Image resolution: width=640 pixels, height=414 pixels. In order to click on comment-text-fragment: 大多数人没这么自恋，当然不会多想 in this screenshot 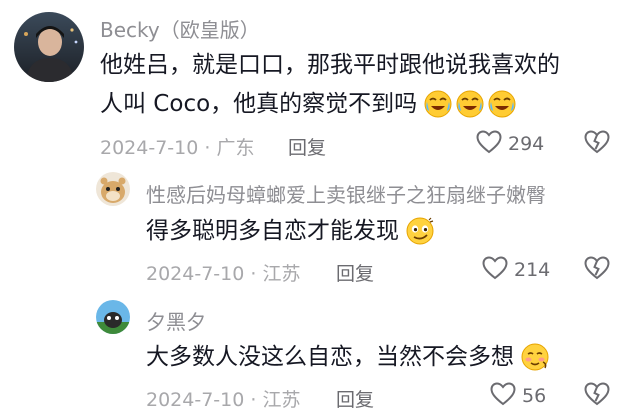, I will do `click(330, 357)`.